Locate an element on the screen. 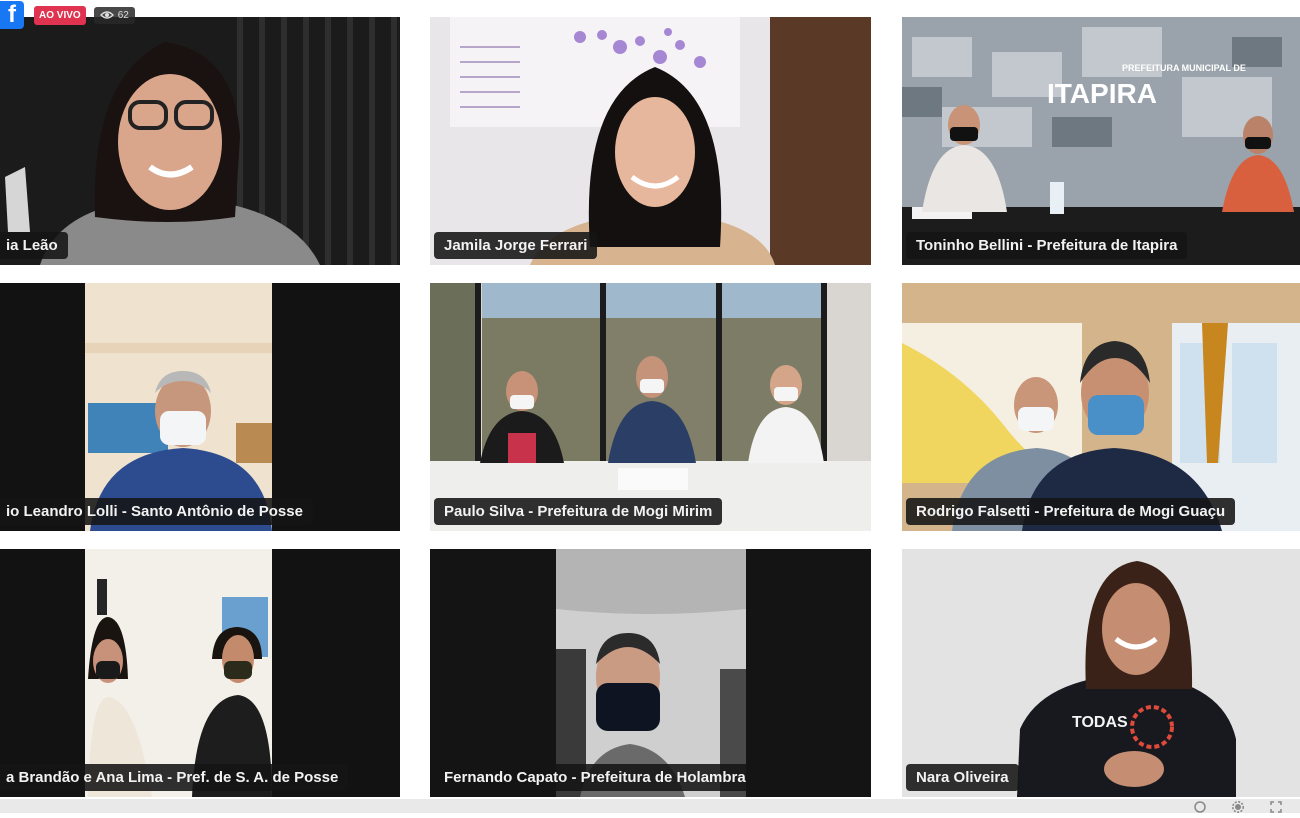 Image resolution: width=1300 pixels, height=818 pixels. video-tile-1: ia Leão is located at coordinates (200, 141).